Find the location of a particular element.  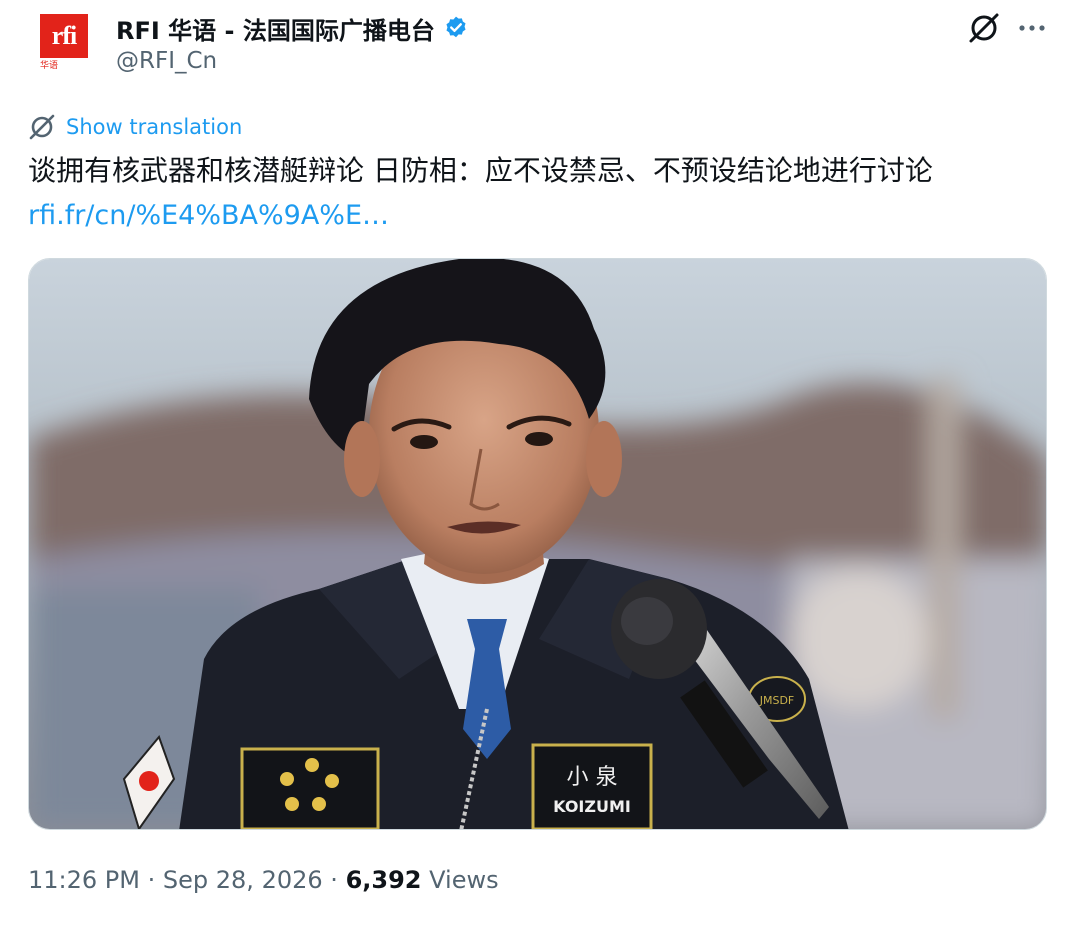

more-button is located at coordinates (1032, 28).